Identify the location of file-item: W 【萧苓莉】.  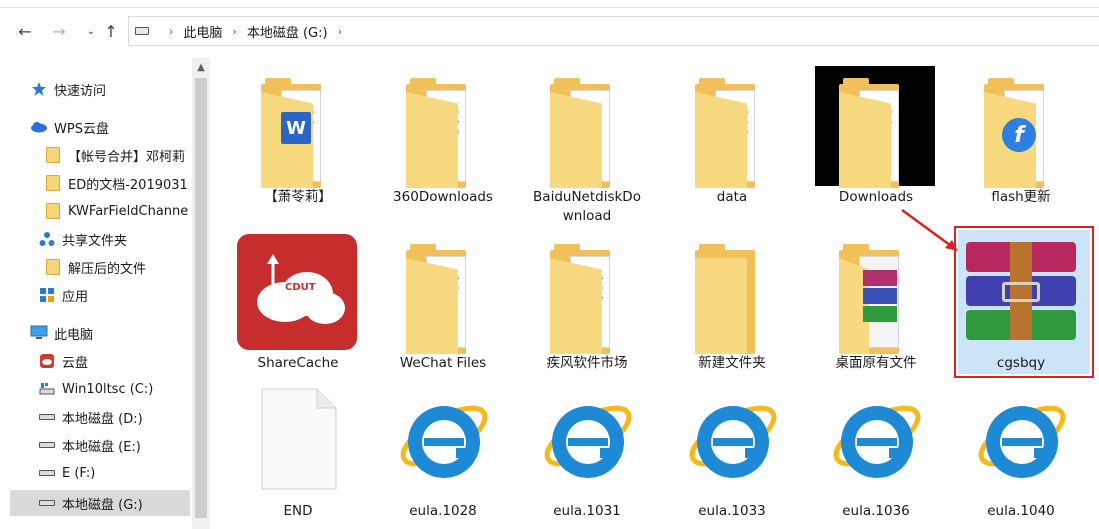
(298, 155).